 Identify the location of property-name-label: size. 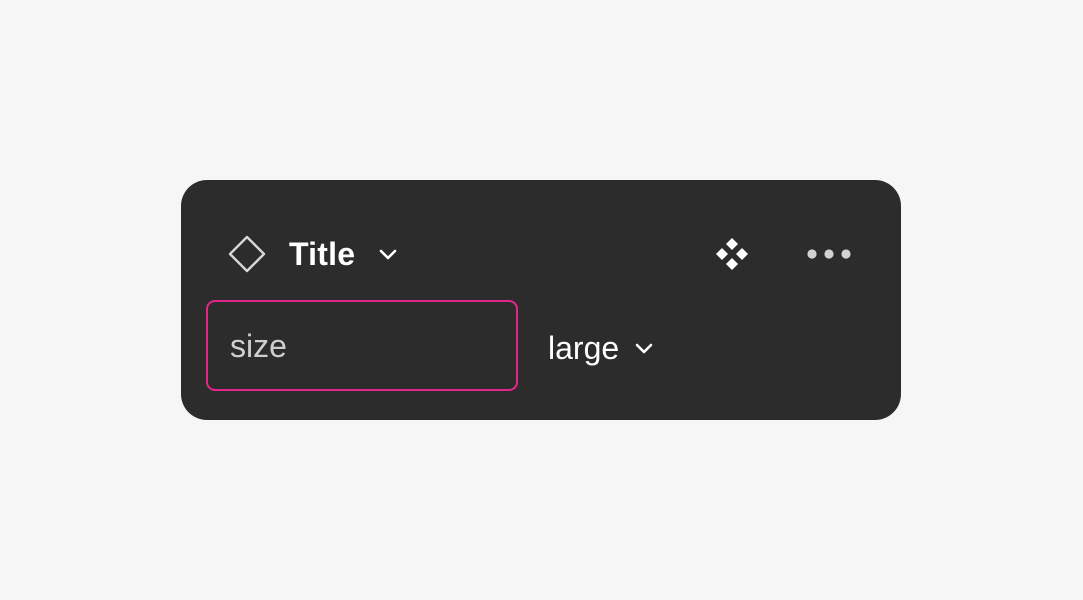
(258, 345).